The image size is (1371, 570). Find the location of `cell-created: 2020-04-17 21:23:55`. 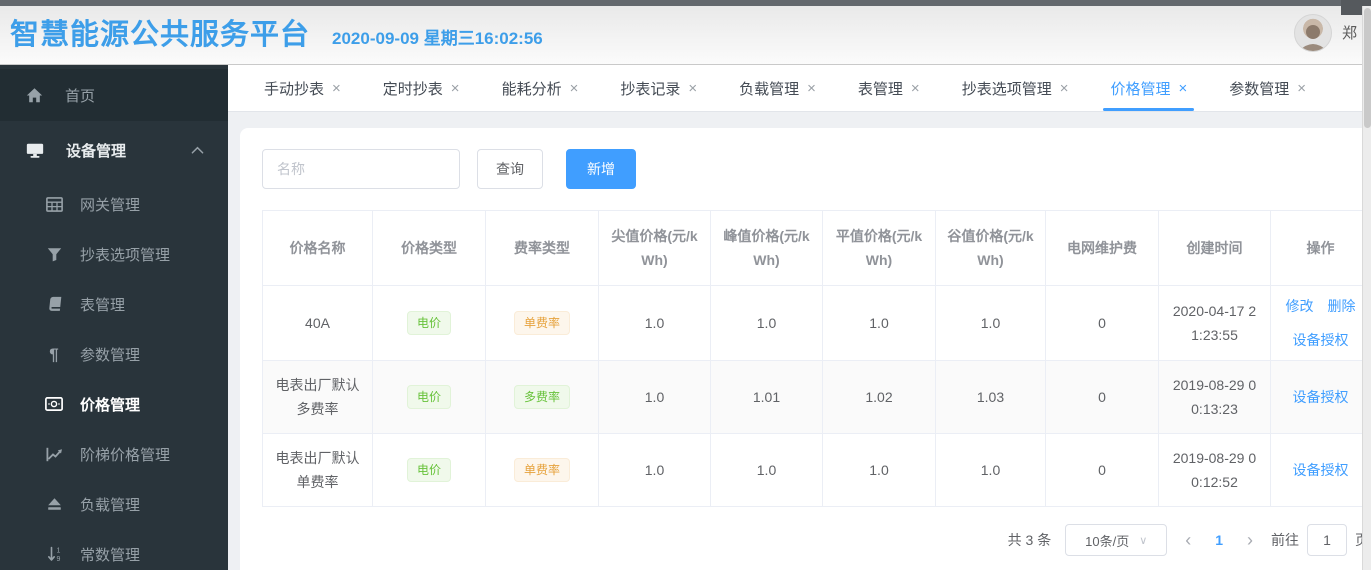

cell-created: 2020-04-17 21:23:55 is located at coordinates (1215, 323).